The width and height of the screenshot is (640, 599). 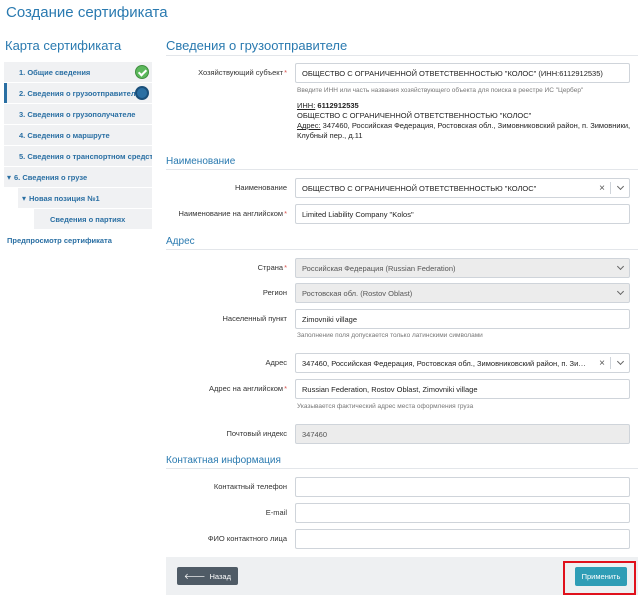 What do you see at coordinates (223, 460) in the screenshot?
I see `contacts-title: Контактная информация` at bounding box center [223, 460].